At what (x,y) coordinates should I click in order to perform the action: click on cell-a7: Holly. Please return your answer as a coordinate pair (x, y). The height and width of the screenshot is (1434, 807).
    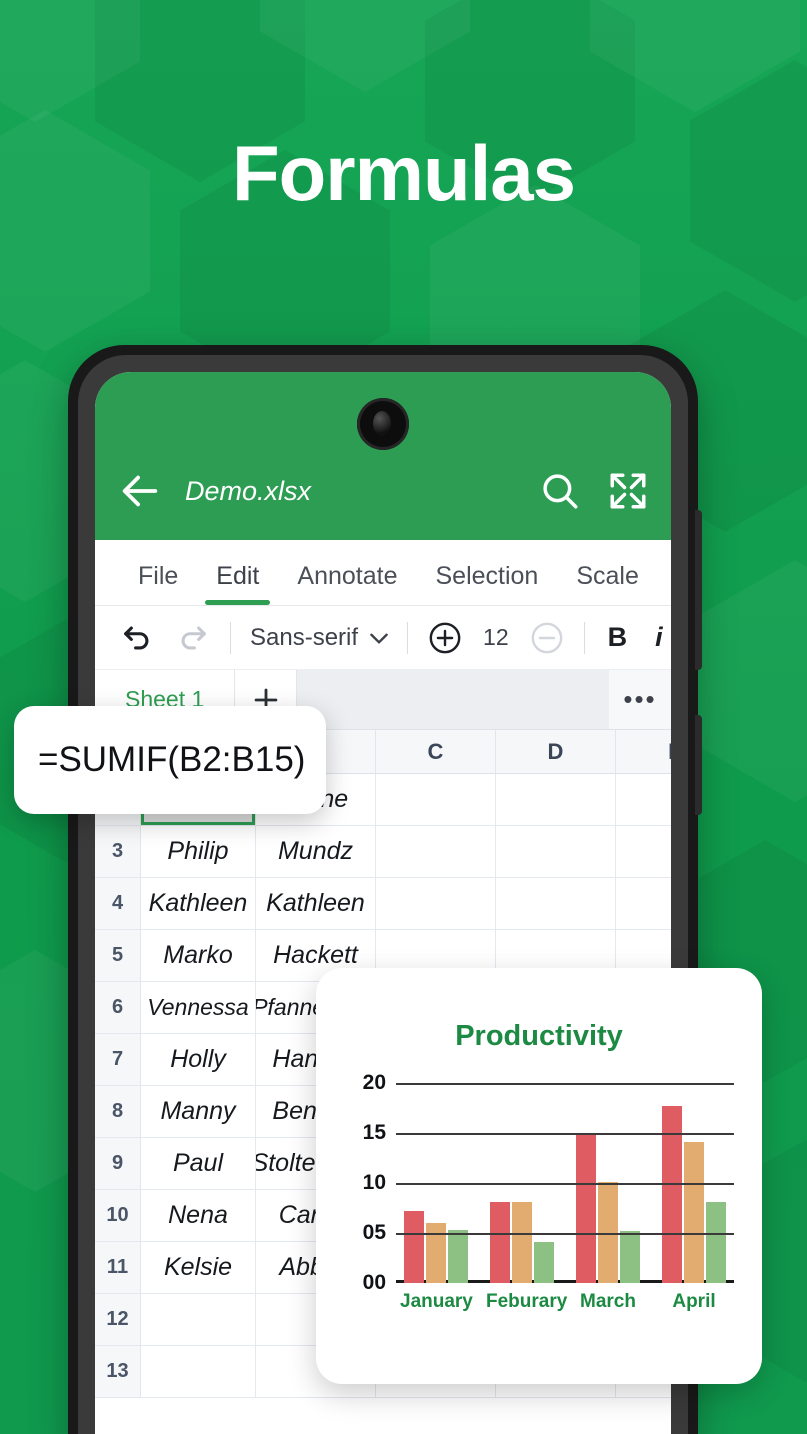
    Looking at the image, I should click on (198, 1059).